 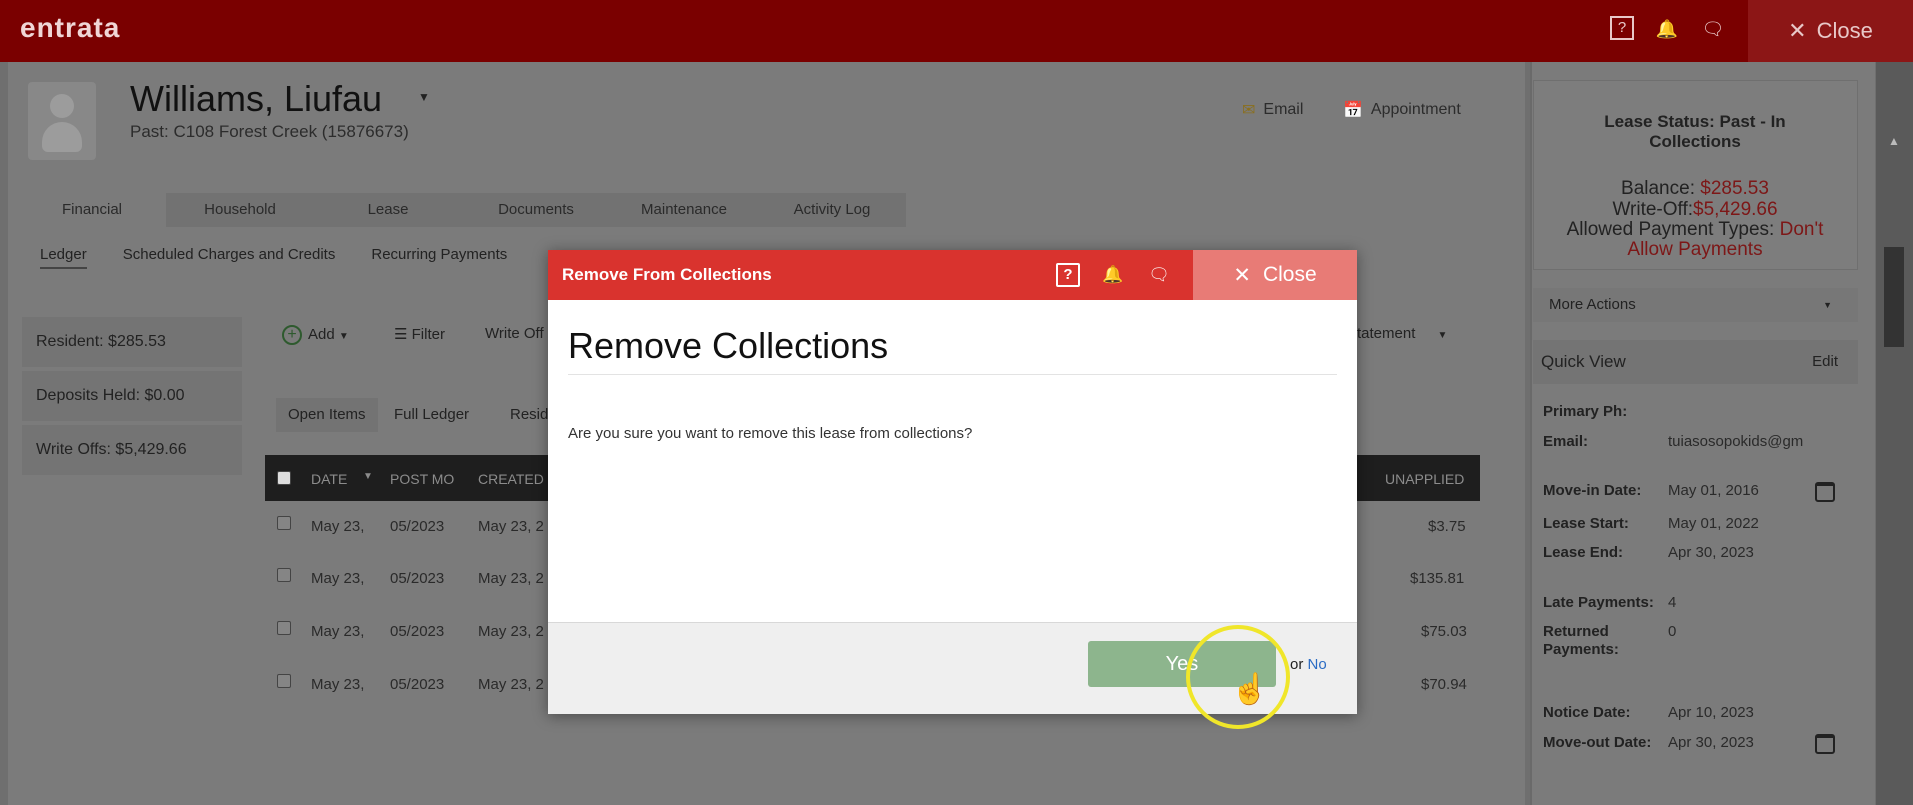 What do you see at coordinates (1894, 297) in the screenshot?
I see `scrollbar-thumb` at bounding box center [1894, 297].